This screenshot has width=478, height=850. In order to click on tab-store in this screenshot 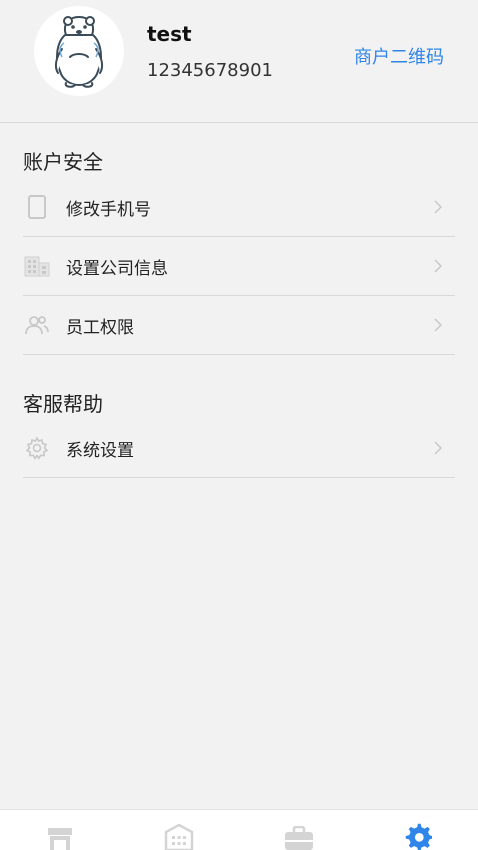, I will do `click(60, 830)`.